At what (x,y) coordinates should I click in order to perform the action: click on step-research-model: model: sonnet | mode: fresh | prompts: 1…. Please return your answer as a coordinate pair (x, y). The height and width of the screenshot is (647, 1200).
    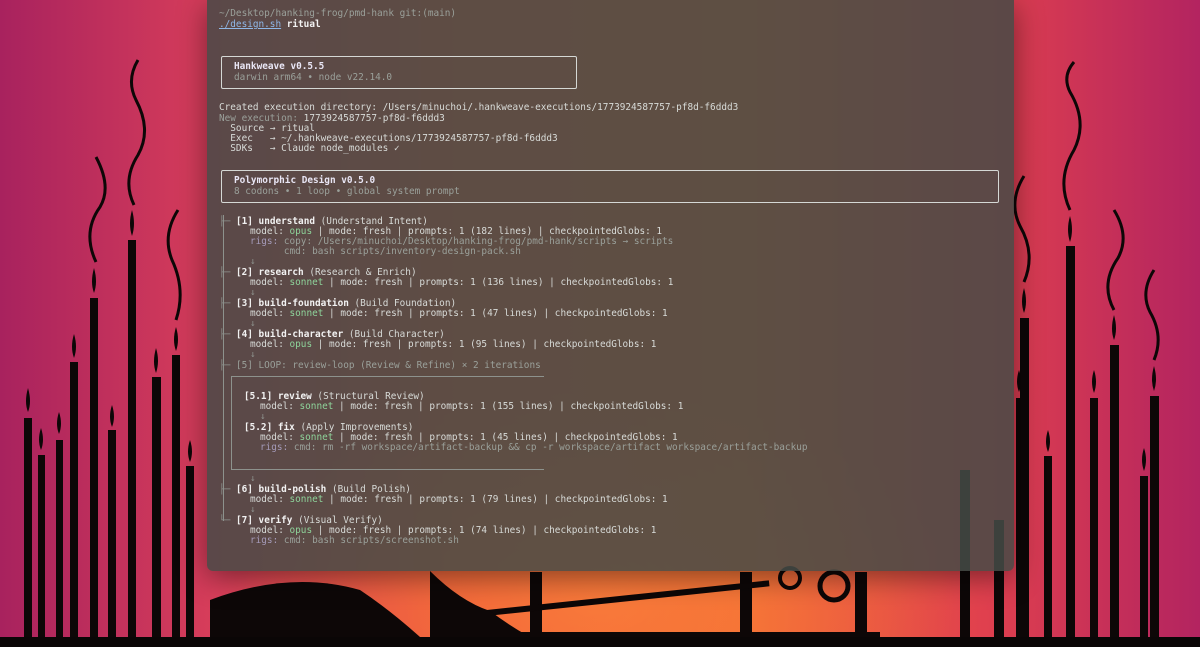
    Looking at the image, I should click on (462, 282).